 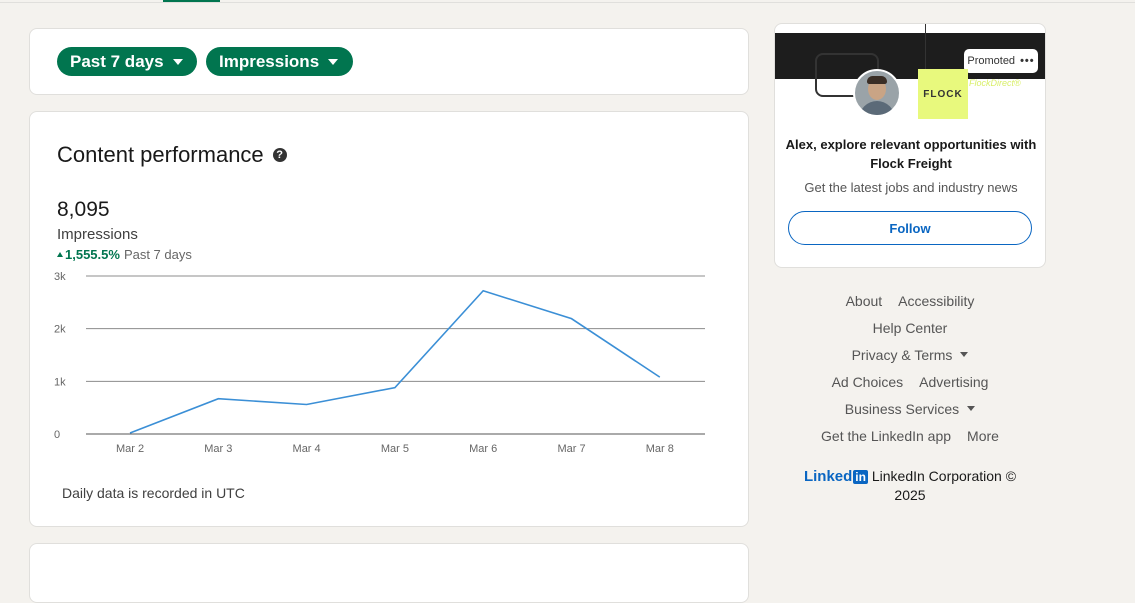 What do you see at coordinates (60, 277) in the screenshot?
I see `y-tick-label: 3k` at bounding box center [60, 277].